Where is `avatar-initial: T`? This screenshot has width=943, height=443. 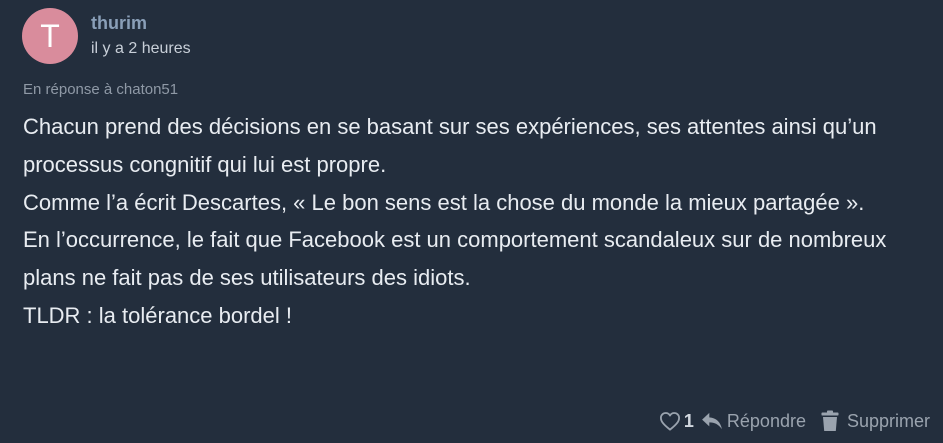 avatar-initial: T is located at coordinates (50, 36).